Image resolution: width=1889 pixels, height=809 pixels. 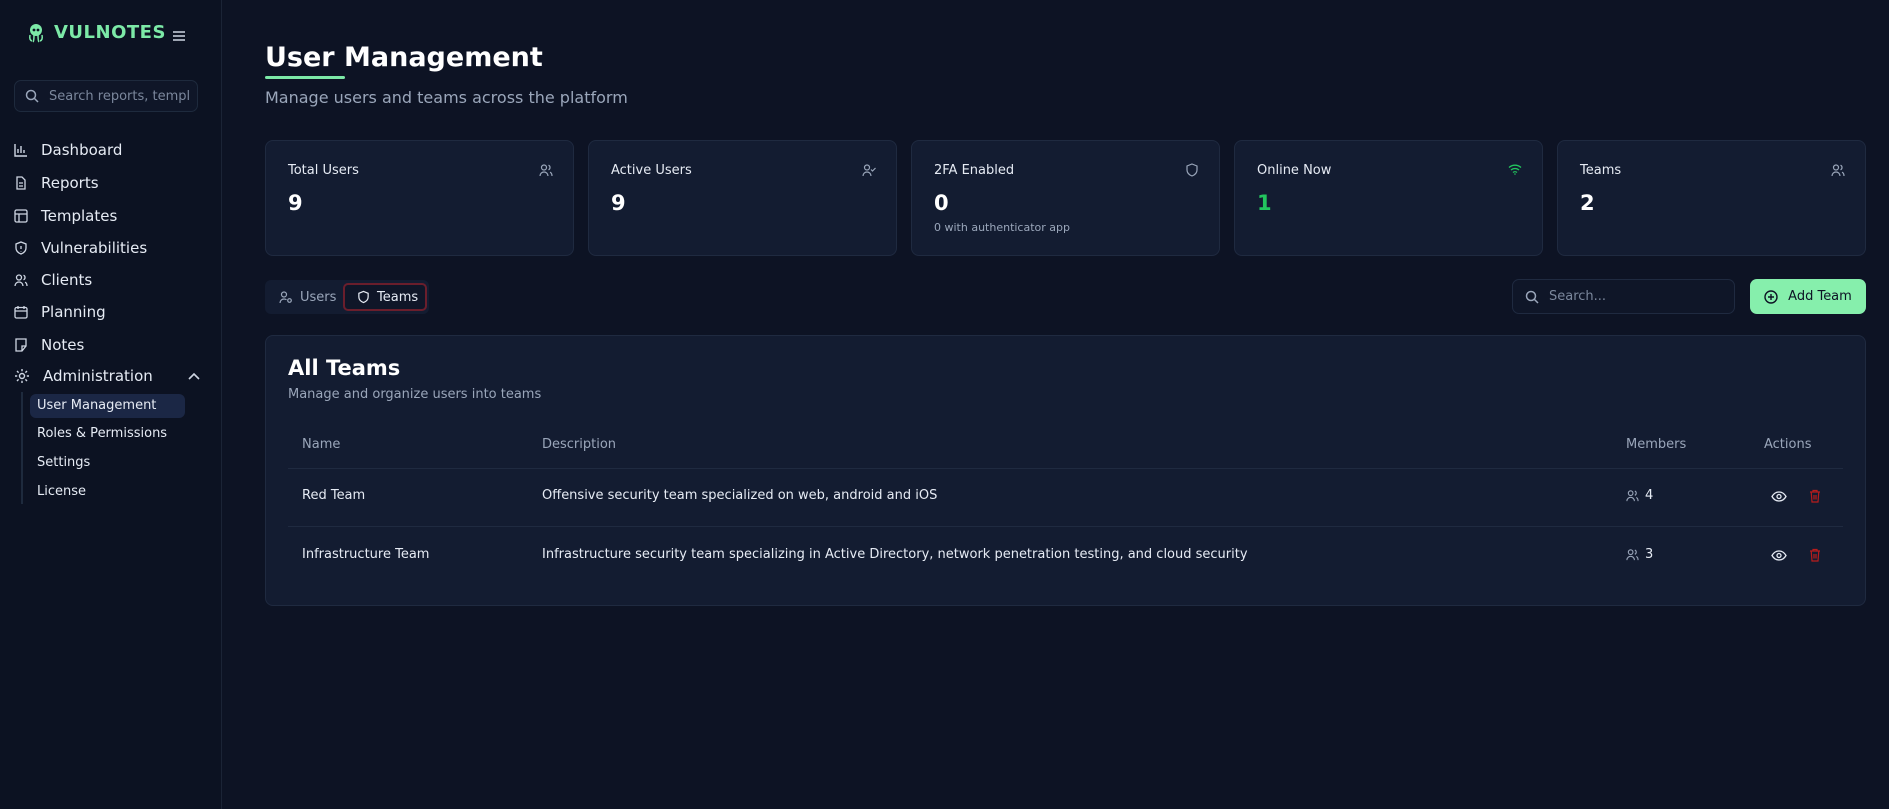 I want to click on stat-label: Total Users, so click(x=323, y=170).